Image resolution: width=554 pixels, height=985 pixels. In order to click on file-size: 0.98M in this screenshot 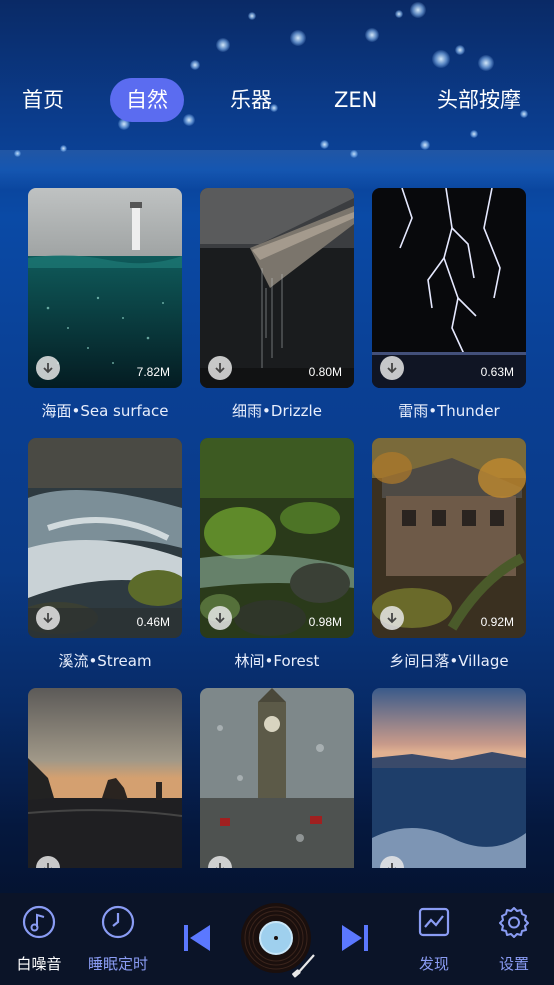, I will do `click(325, 622)`.